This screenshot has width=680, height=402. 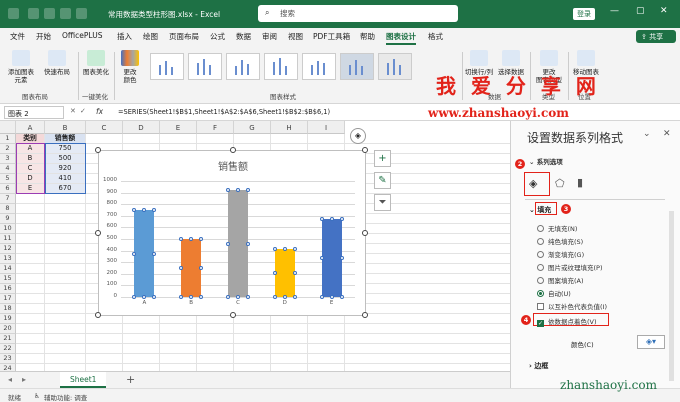 I want to click on invert-if-negative: 以互补色代表负值(I), so click(x=572, y=306).